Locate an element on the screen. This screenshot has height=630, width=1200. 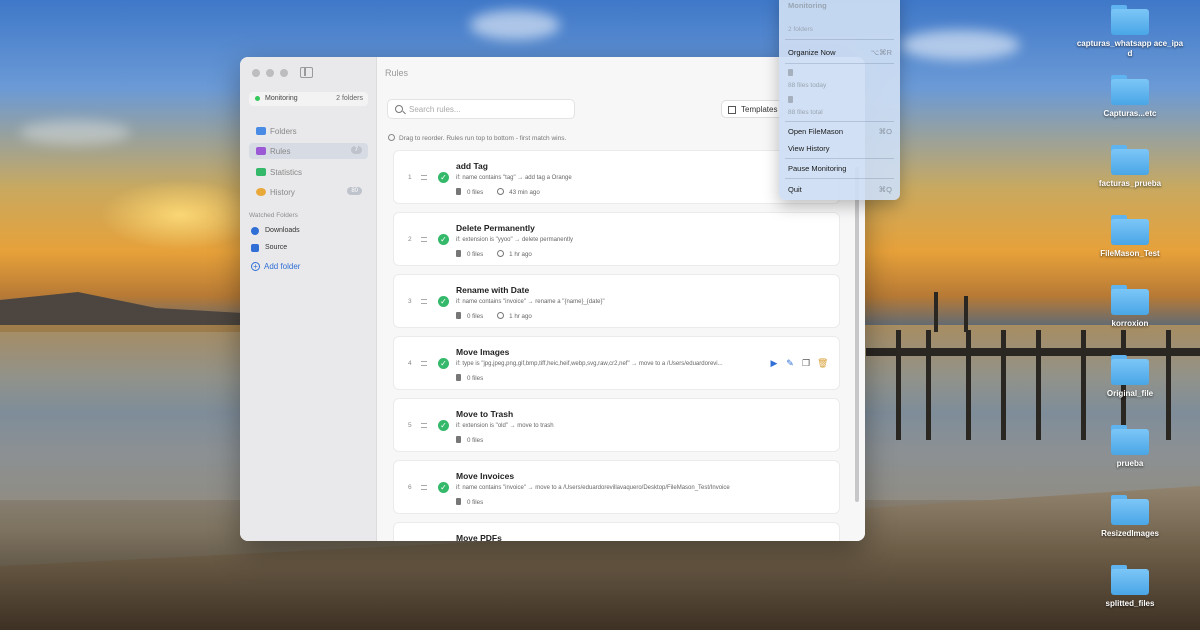
download-icon is located at coordinates (255, 231).